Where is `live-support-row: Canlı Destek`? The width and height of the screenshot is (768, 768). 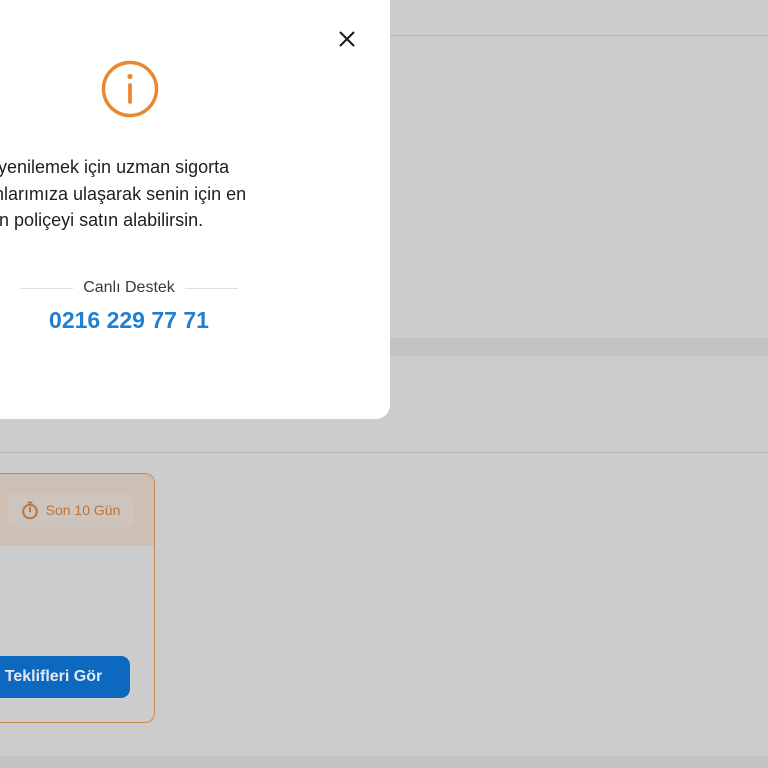
live-support-row: Canlı Destek is located at coordinates (129, 288).